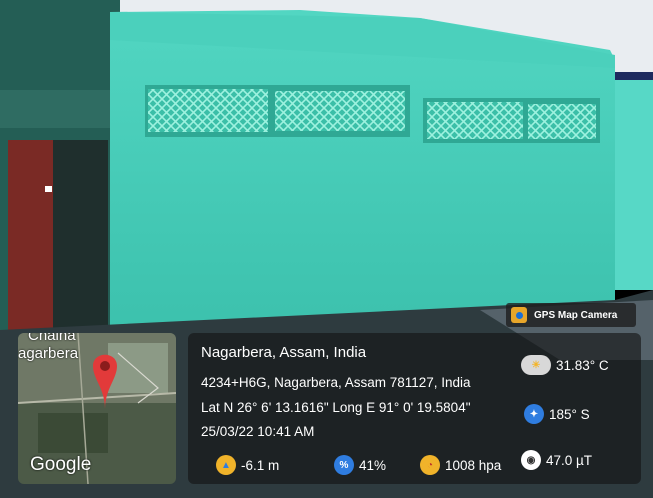 The image size is (653, 498). I want to click on map-place-label: Chaina, so click(52, 338).